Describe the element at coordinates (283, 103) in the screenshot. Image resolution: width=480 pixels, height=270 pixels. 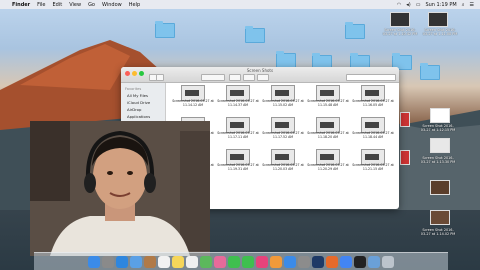
I see `file-name: Screenshot 2016-03-27 at 11.15.02 AM` at that location.